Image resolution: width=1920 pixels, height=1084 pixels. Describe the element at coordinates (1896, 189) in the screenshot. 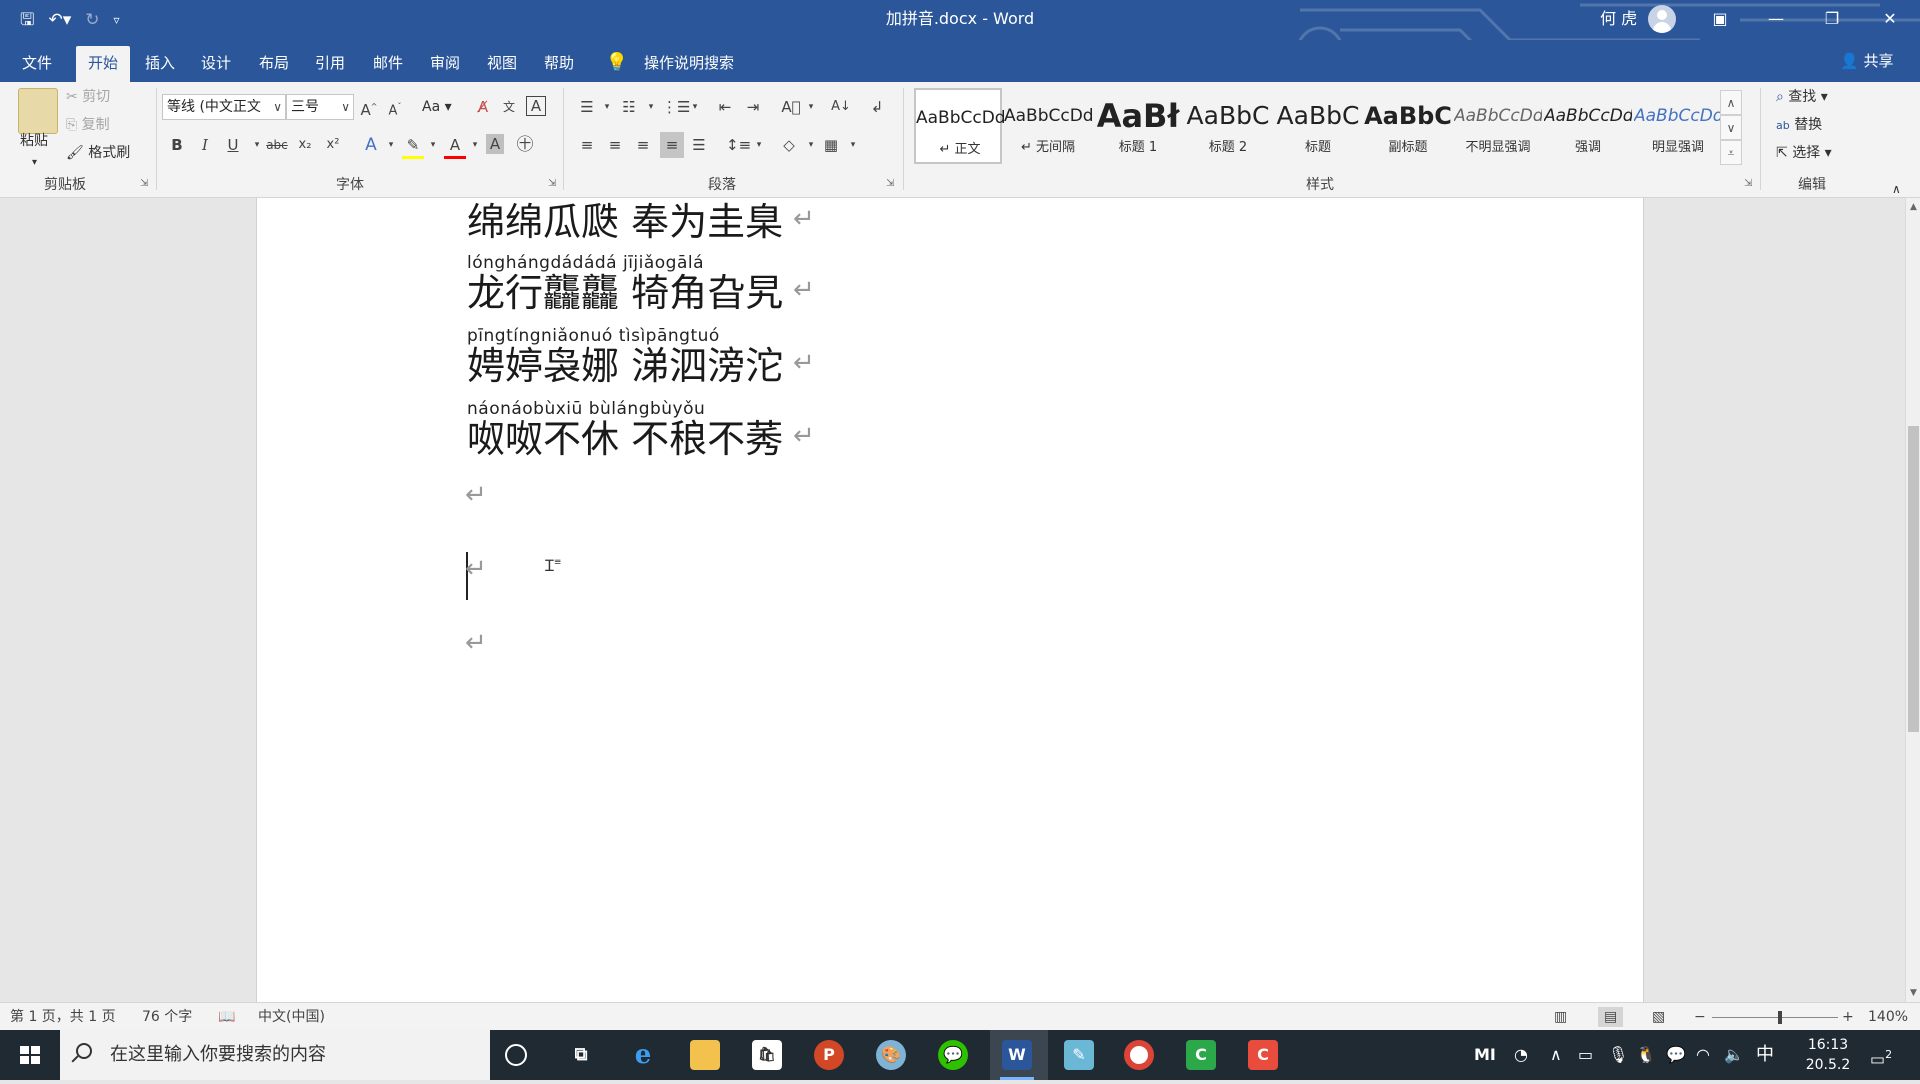

I see `collapse-ribbon-icon: ∧` at that location.